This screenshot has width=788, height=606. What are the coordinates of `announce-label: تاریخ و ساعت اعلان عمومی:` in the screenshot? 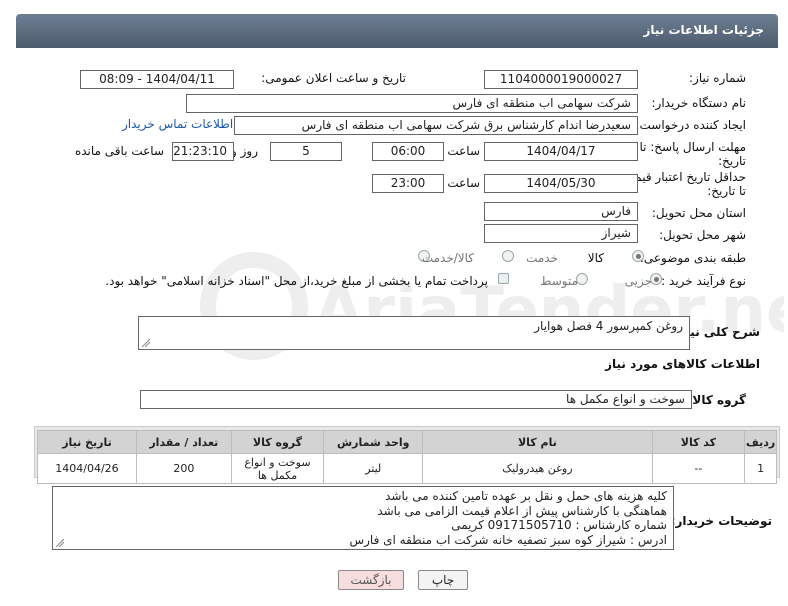 It's located at (333, 78).